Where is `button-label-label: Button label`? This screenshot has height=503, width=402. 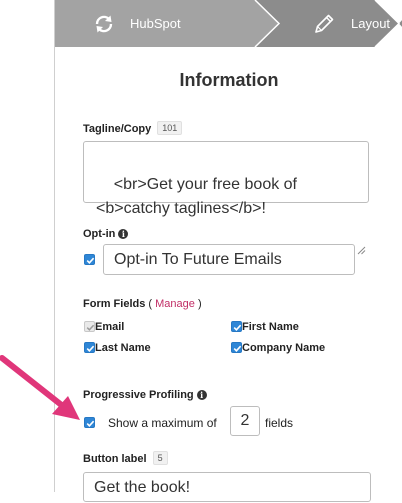
button-label-label: Button label is located at coordinates (115, 459).